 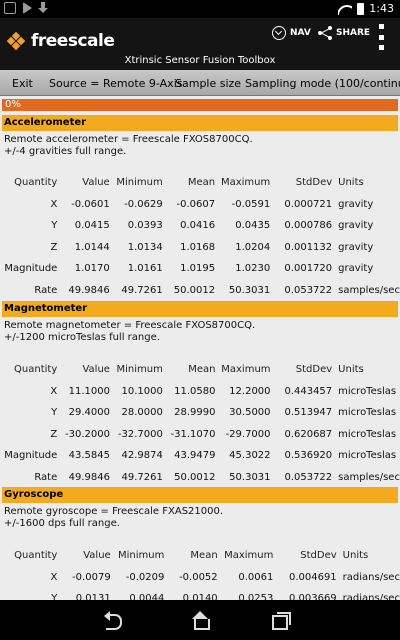 I want to click on sensor-range: +/-1200 microTeslas full range., so click(x=82, y=337).